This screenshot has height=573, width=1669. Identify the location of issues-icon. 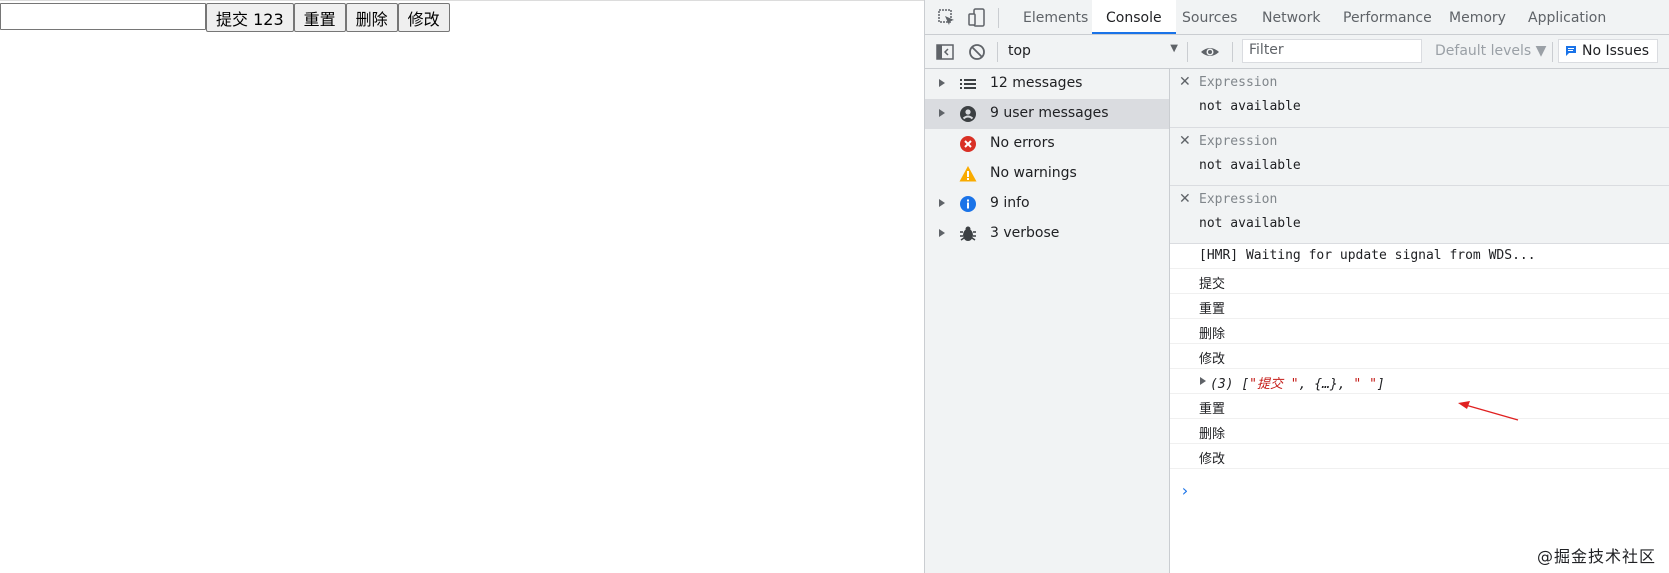
(1571, 51).